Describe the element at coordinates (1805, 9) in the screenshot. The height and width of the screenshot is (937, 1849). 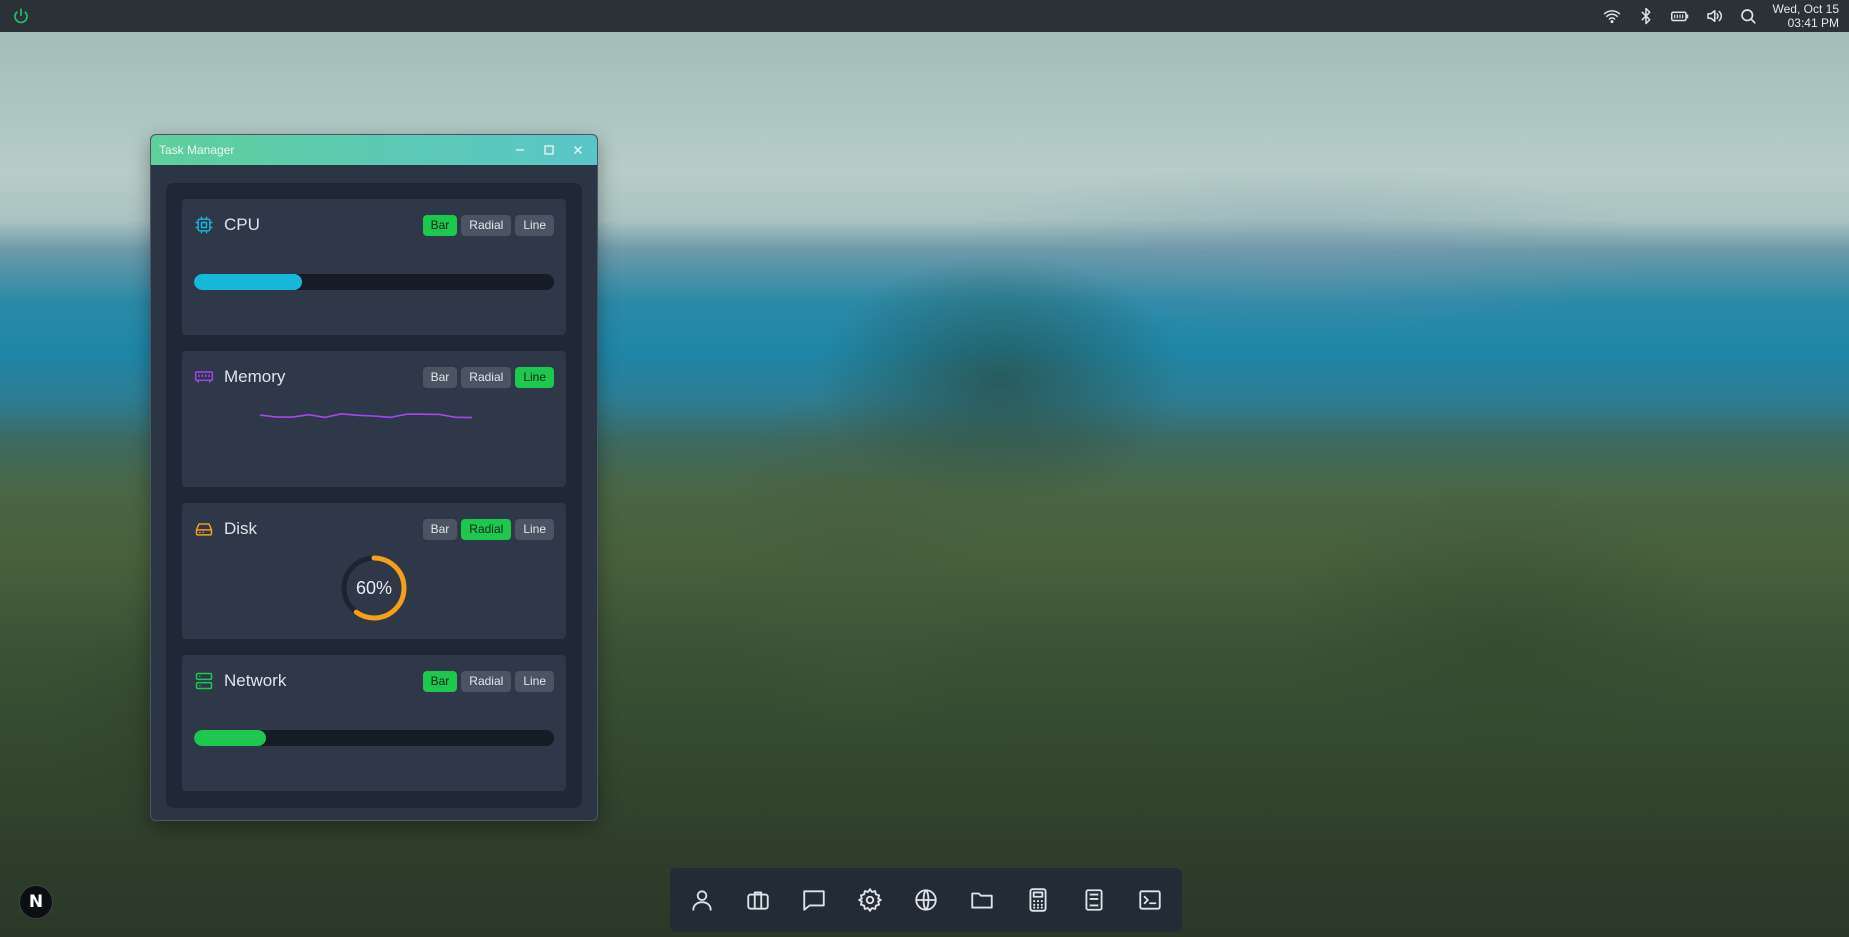
I see `clock-date: Wed, Oct 15` at that location.